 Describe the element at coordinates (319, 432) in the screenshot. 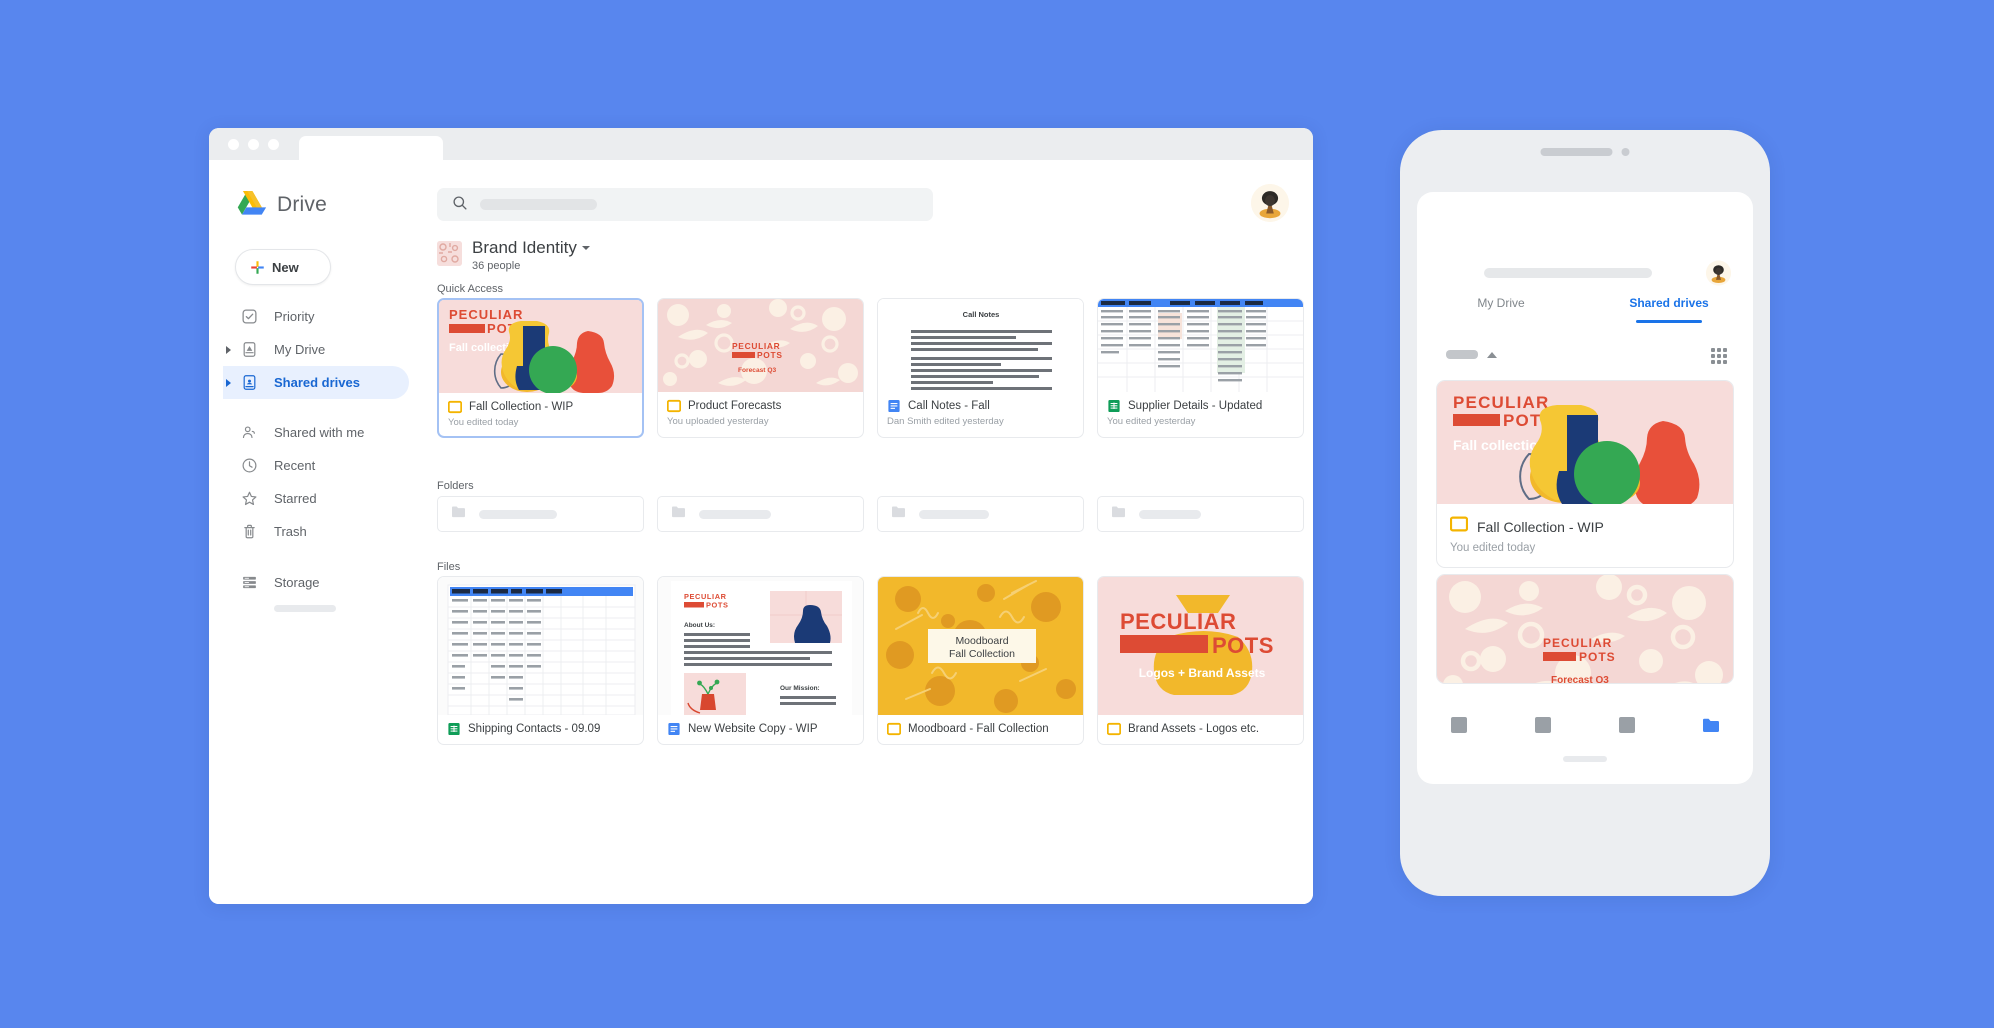

I see `sidebar-item-label: Shared with me` at that location.